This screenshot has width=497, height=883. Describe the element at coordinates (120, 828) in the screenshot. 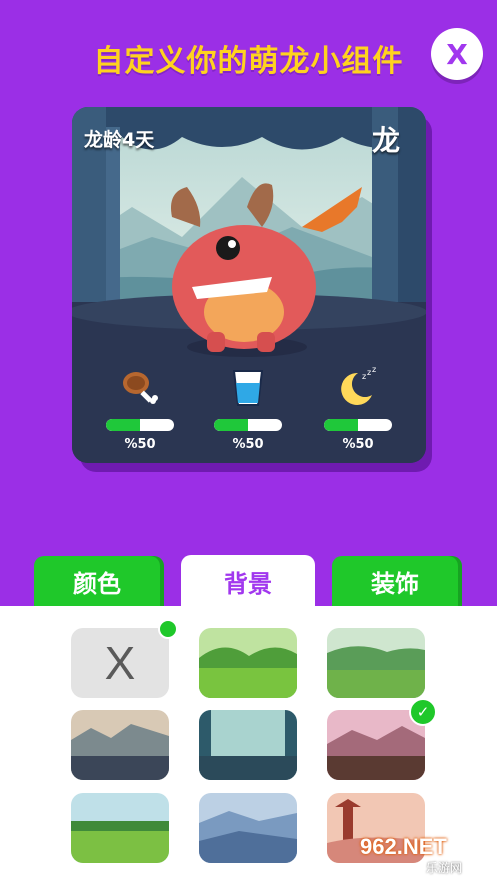

I see `background-hedge-field-option` at that location.